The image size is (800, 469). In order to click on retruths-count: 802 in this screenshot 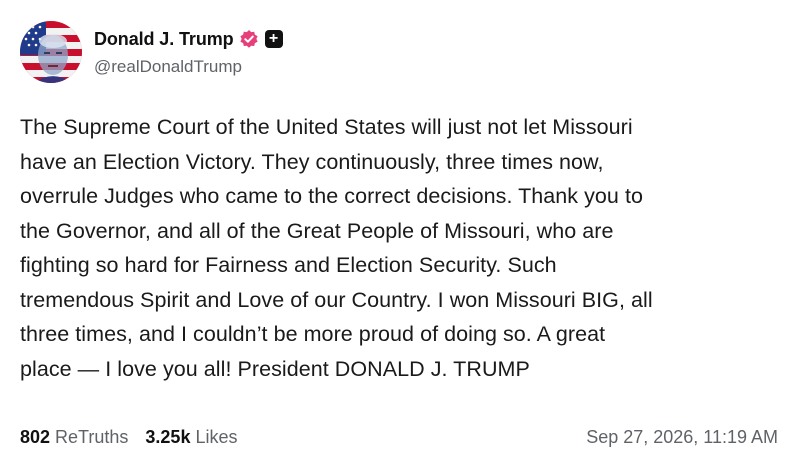, I will do `click(35, 436)`.